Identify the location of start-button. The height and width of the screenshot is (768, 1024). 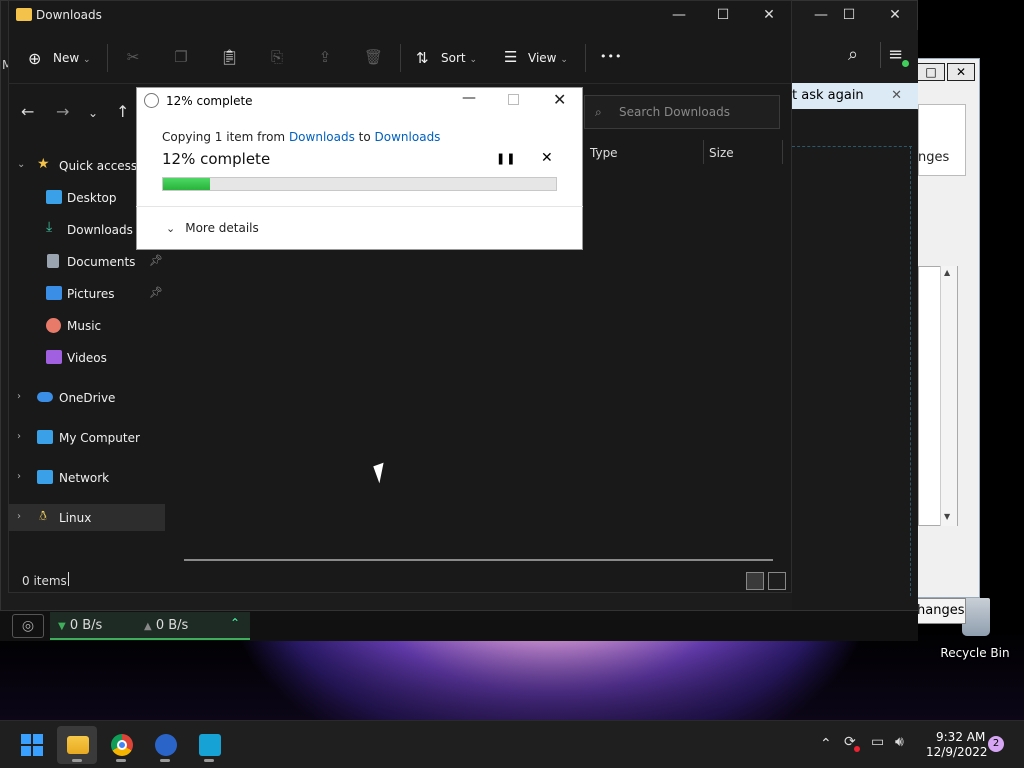
(31, 745).